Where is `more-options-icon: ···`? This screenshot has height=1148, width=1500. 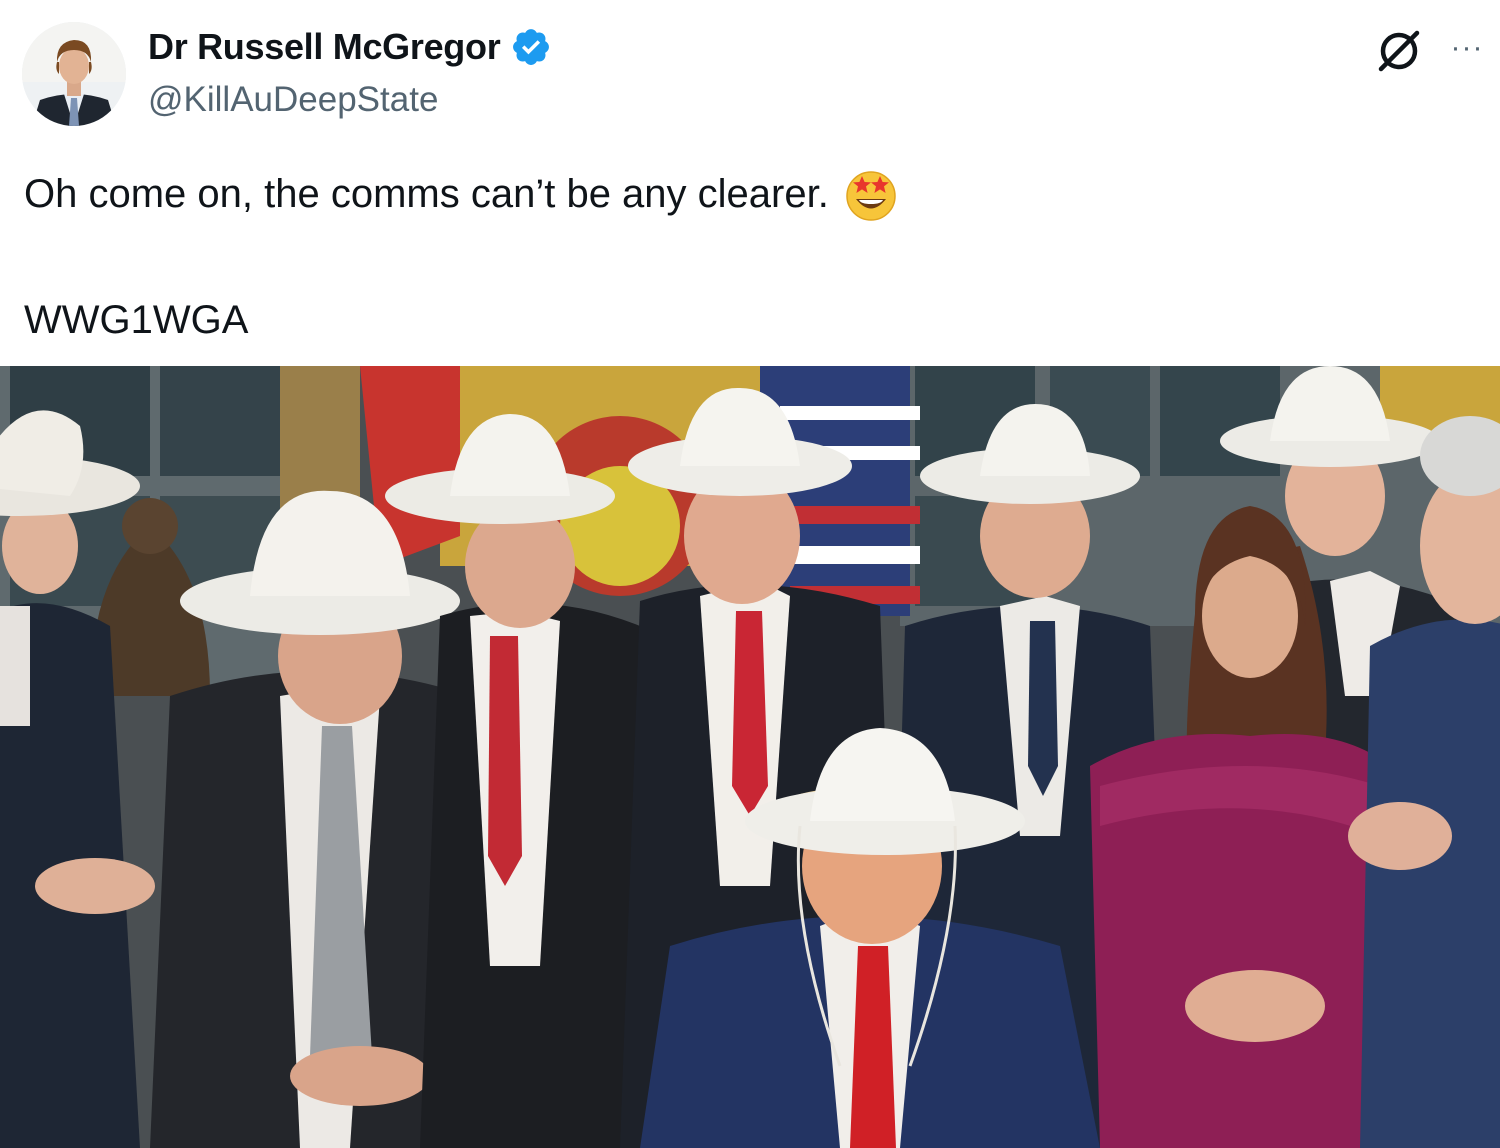
more-options-icon: ··· is located at coordinates (1467, 48).